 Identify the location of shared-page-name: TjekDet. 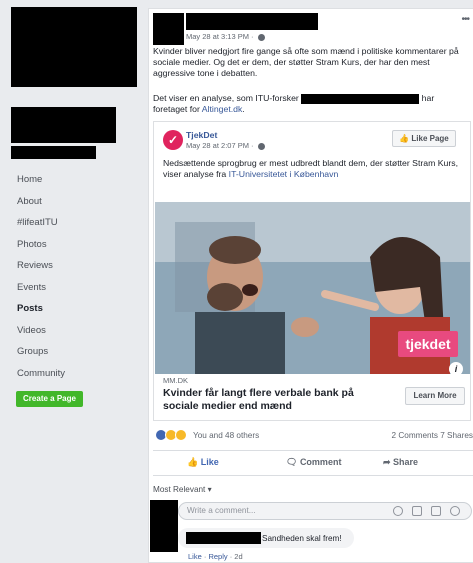
(201, 135).